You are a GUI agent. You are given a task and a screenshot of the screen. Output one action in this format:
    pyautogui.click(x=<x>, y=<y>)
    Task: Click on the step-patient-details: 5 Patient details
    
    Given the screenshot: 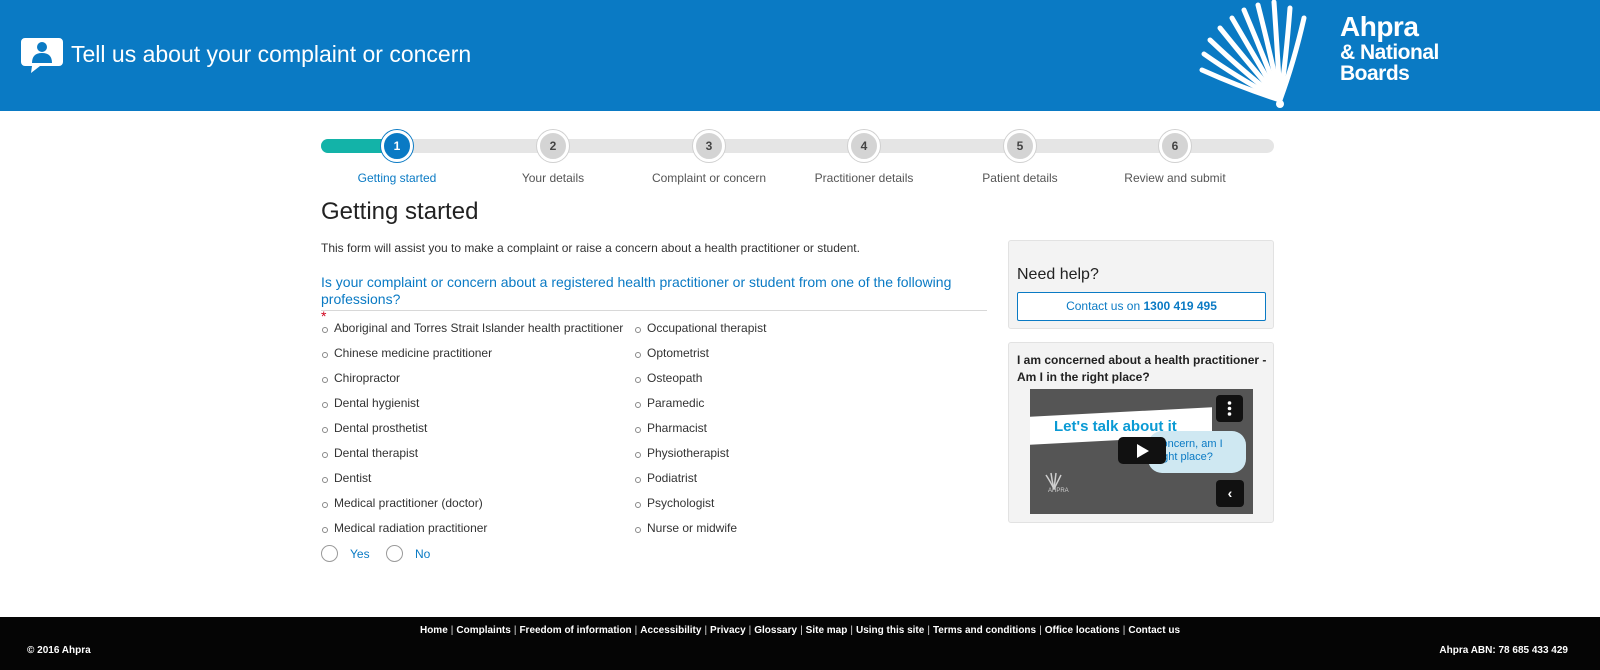 What is the action you would take?
    pyautogui.click(x=1020, y=156)
    